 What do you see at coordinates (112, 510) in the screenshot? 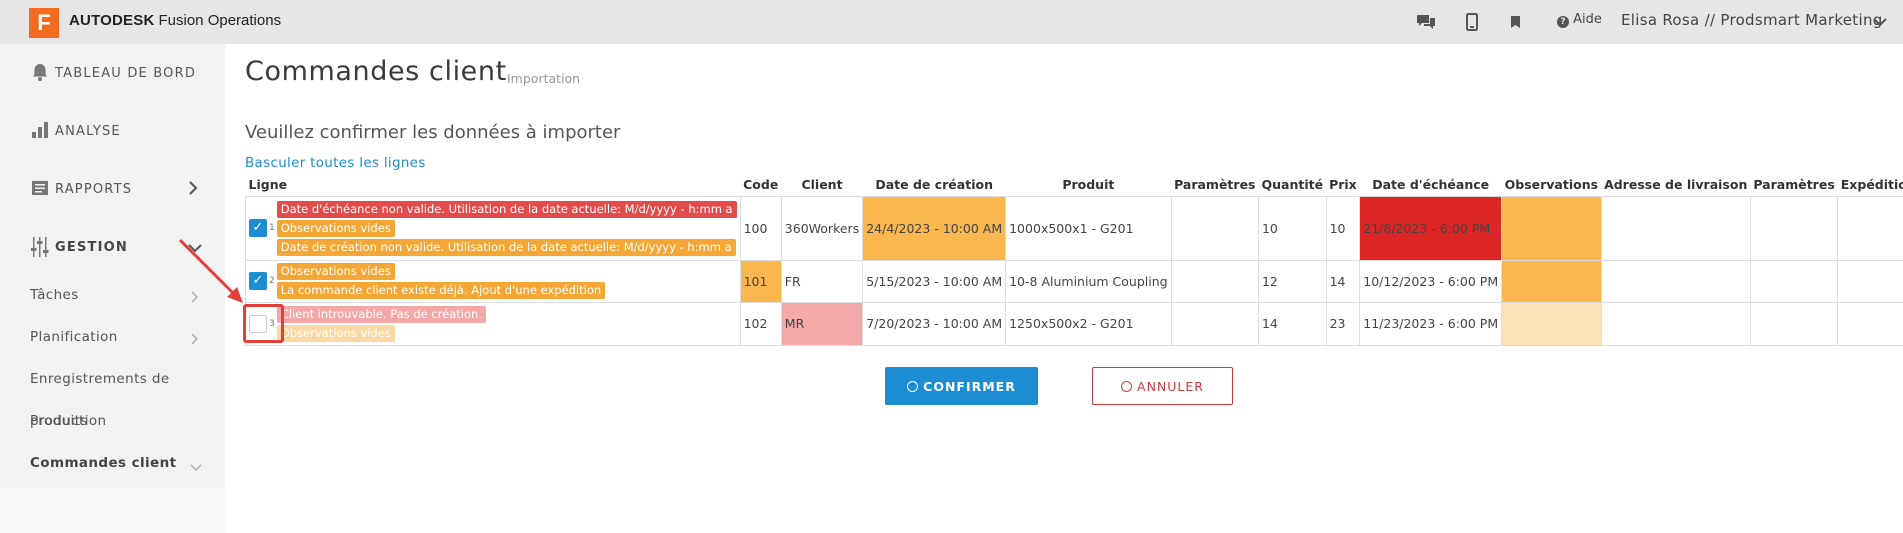
I see `sidebar-subitem-active-bg` at bounding box center [112, 510].